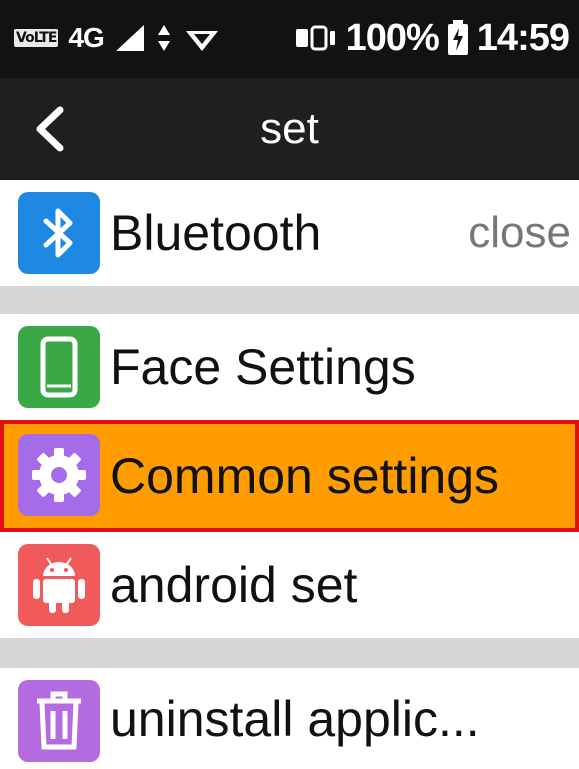  I want to click on gear-icon, so click(59, 475).